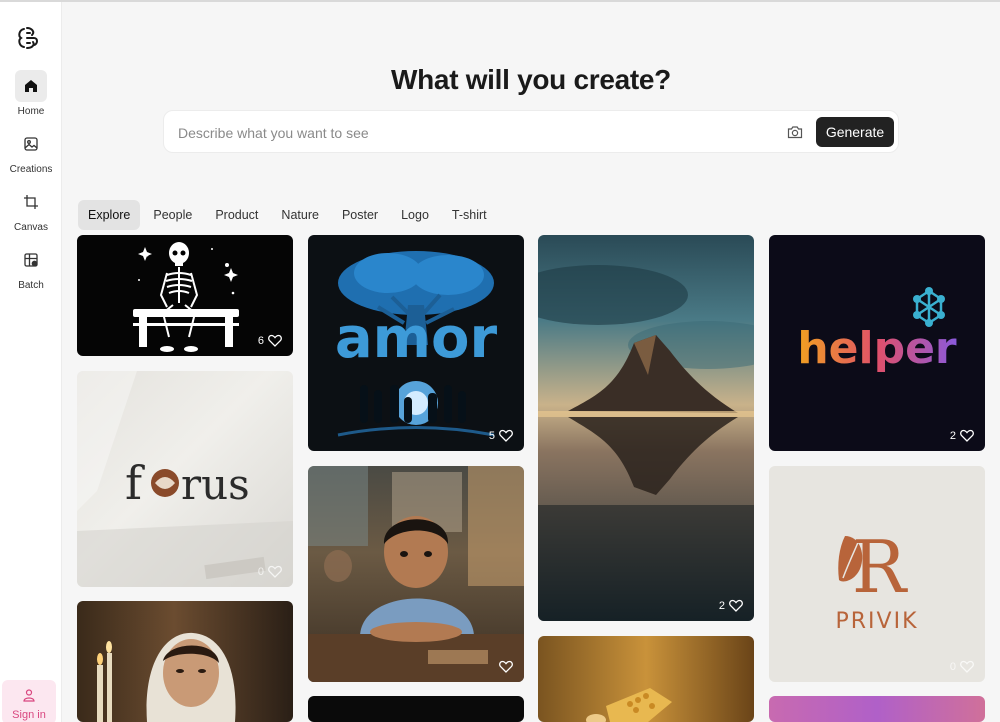  I want to click on gallery-card-helper: helper 2, so click(877, 343).